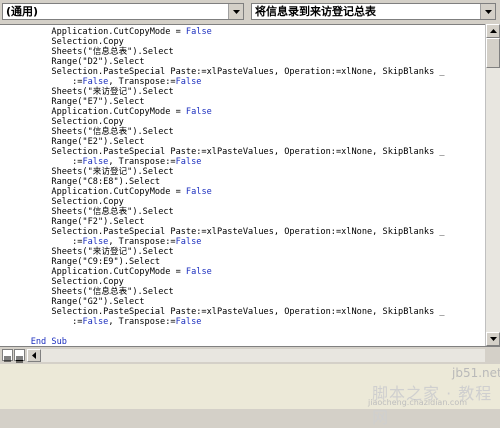  Describe the element at coordinates (123, 11) in the screenshot. I see `object-combo: (通用)` at that location.